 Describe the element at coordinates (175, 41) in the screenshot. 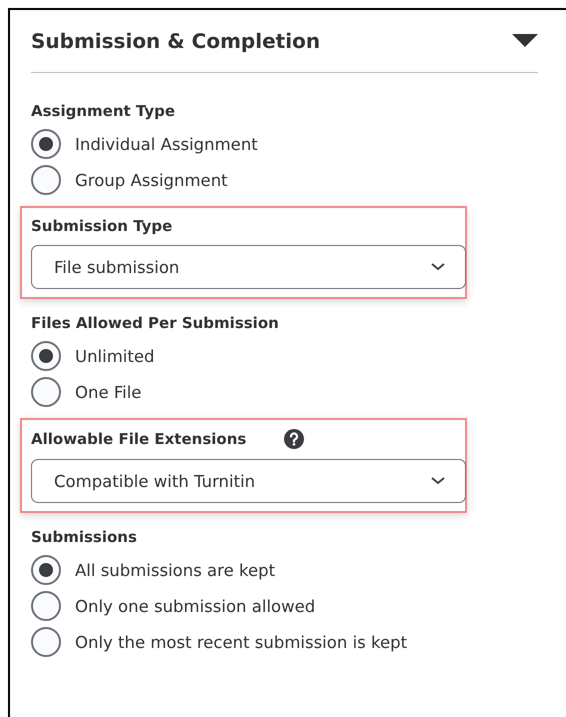

I see `section-title: Submission & Completion` at that location.